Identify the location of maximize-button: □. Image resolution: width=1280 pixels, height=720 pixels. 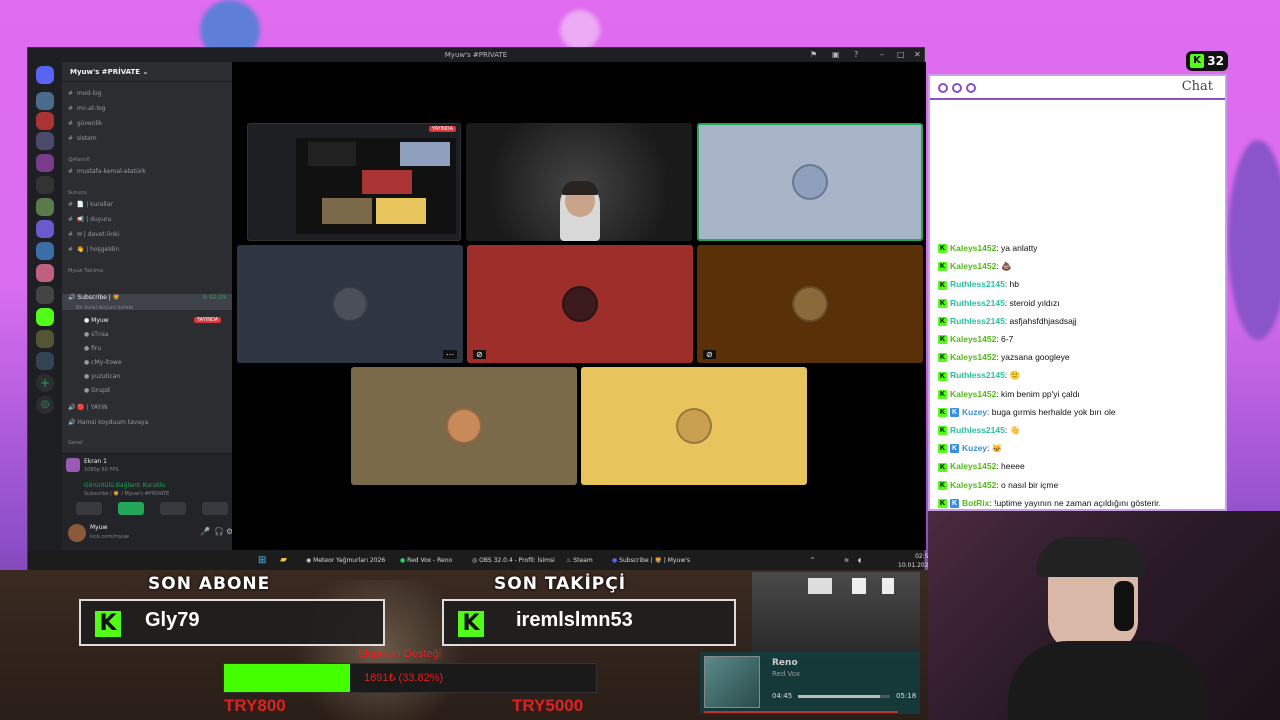
(901, 55).